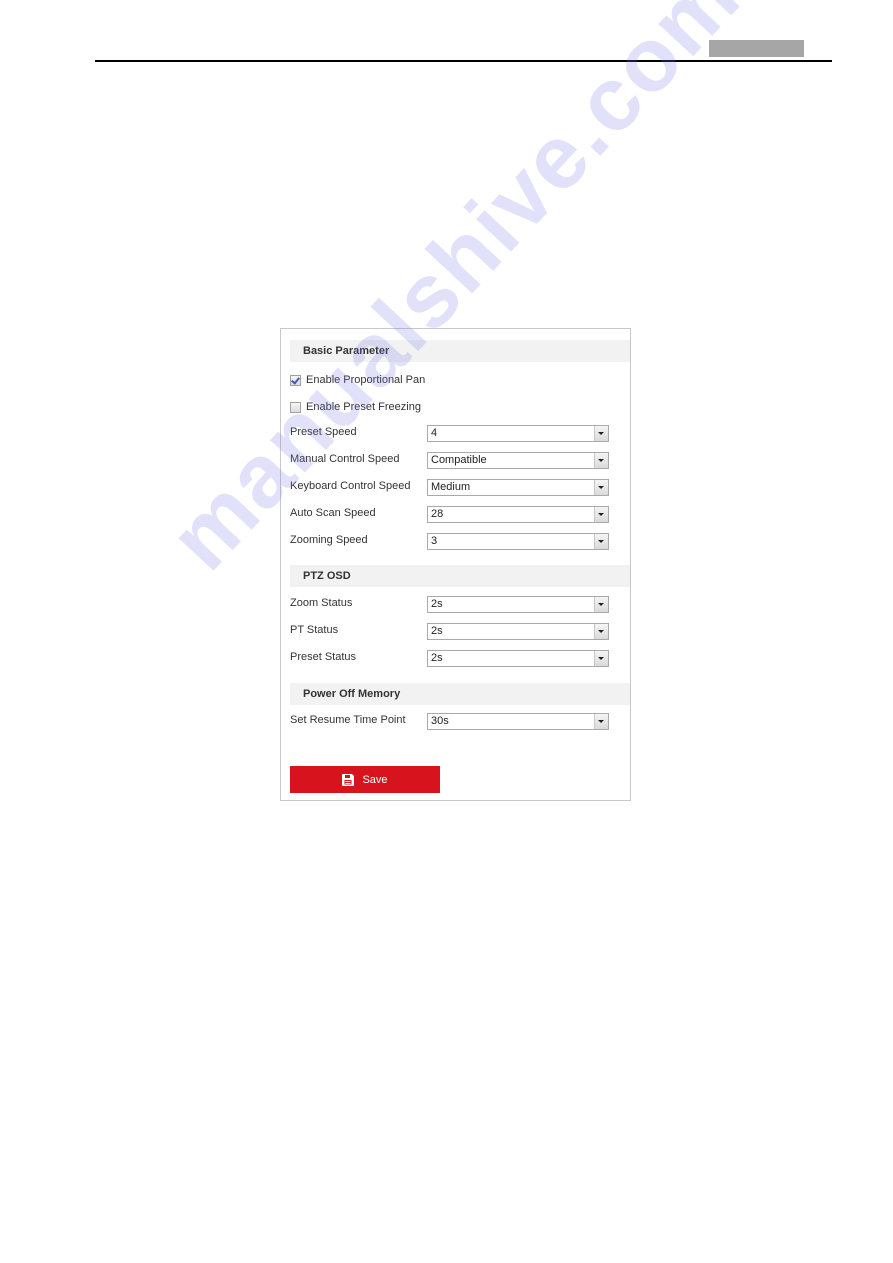  What do you see at coordinates (333, 513) in the screenshot?
I see `field-label: Auto Scan Speed` at bounding box center [333, 513].